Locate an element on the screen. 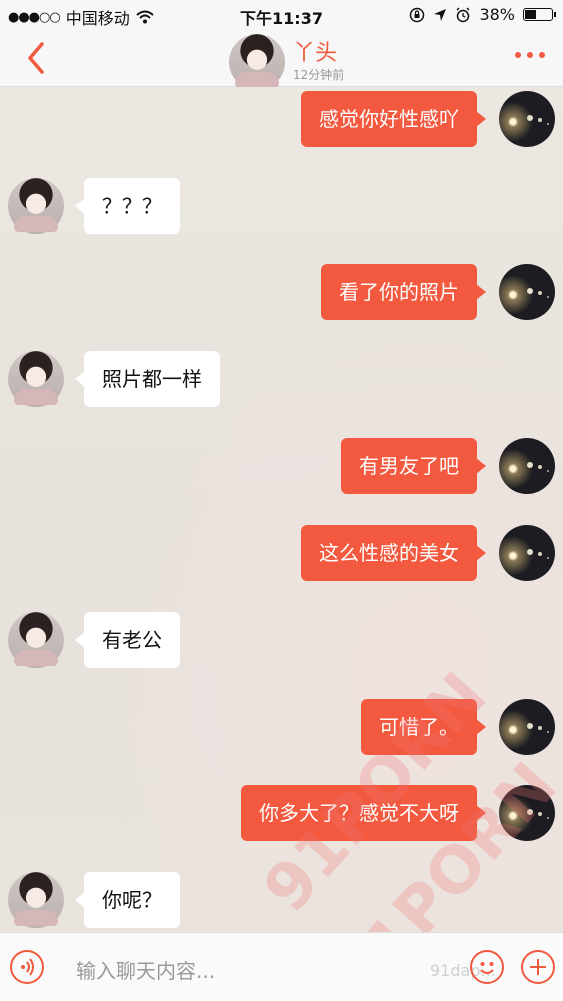 The height and width of the screenshot is (1001, 563). contact-text: 丫头 12分钟前 is located at coordinates (319, 61).